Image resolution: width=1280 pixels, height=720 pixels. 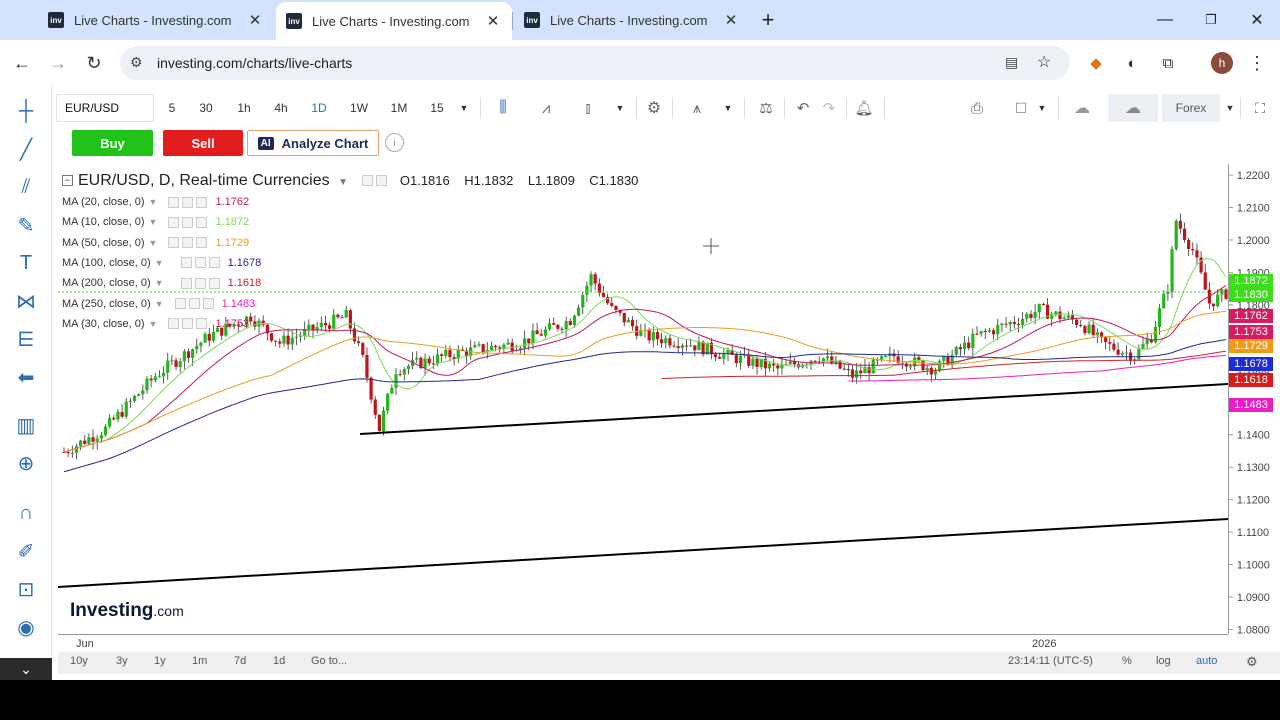 I want to click on settings-gear-icon: ⚙, so click(x=654, y=108).